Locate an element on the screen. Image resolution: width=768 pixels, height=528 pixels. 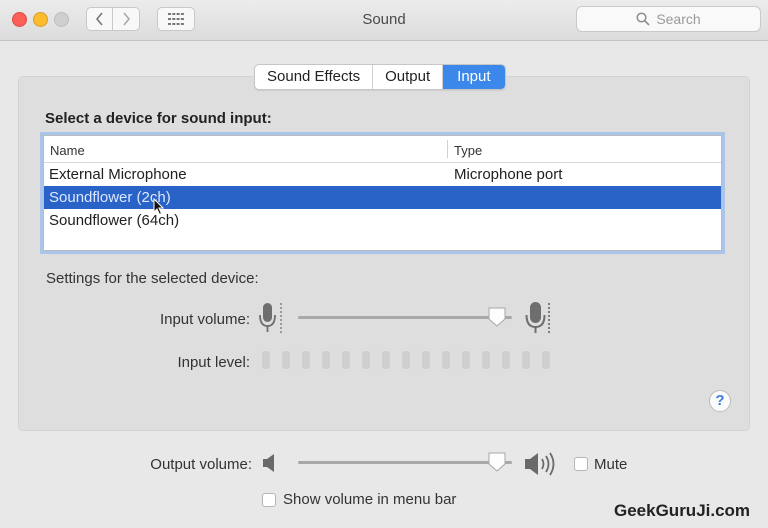
tab-bar: Sound Effects Output Input is located at coordinates (380, 77).